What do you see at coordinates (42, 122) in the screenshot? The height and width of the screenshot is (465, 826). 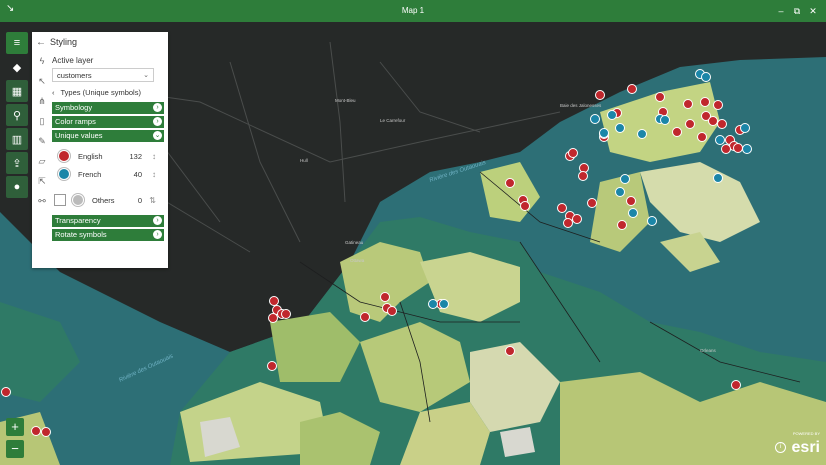 I see `book-icon: ▯` at bounding box center [42, 122].